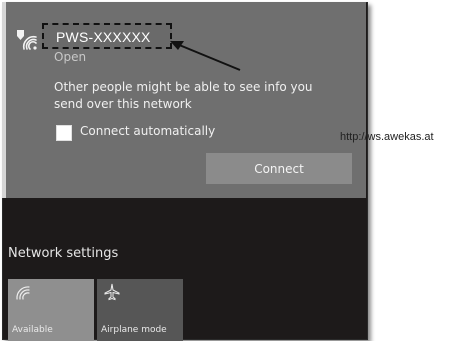 Image resolution: width=450 pixels, height=341 pixels. I want to click on connect-automatically-checkbox, so click(64, 133).